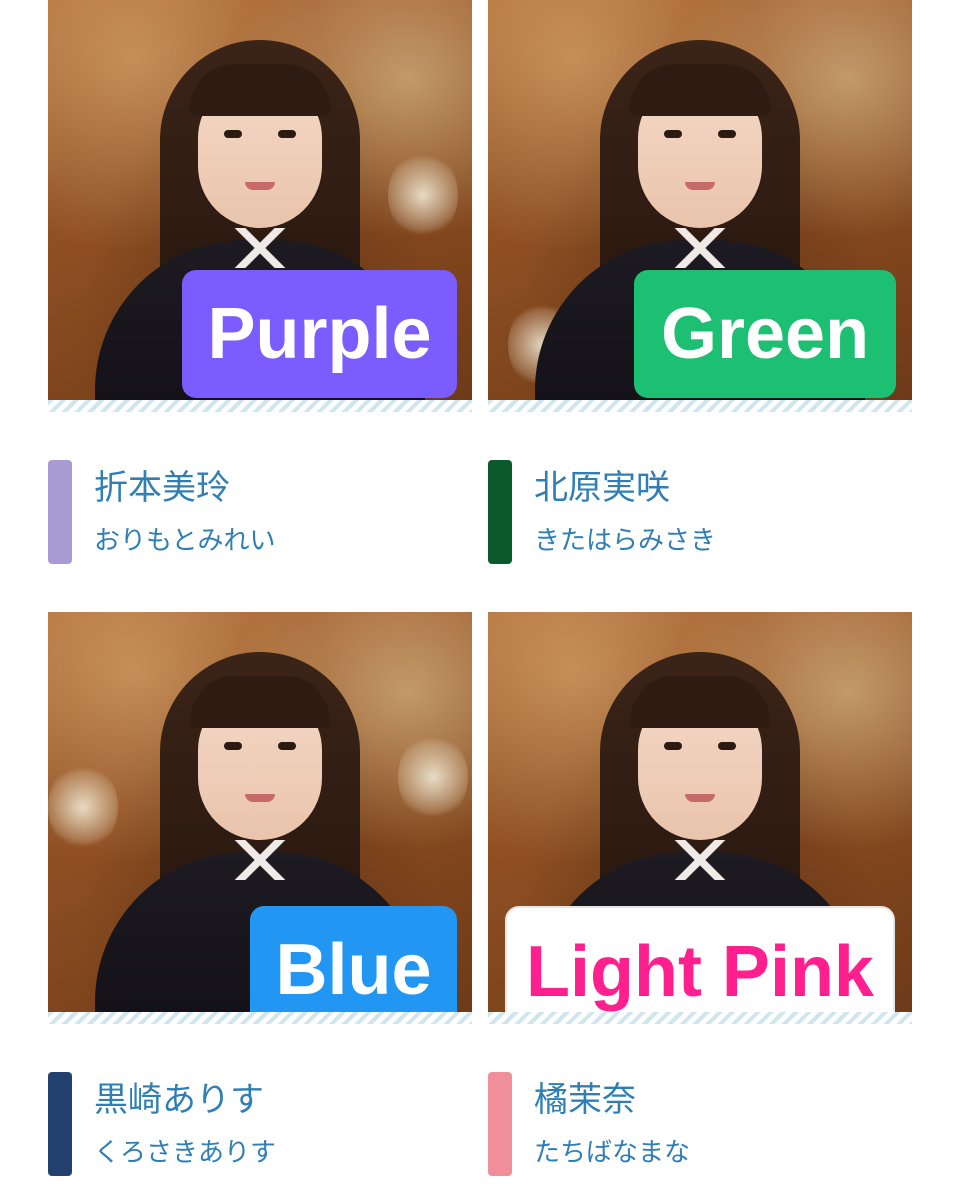 The height and width of the screenshot is (1200, 960). What do you see at coordinates (612, 1153) in the screenshot?
I see `member-kana: たちばなまな` at bounding box center [612, 1153].